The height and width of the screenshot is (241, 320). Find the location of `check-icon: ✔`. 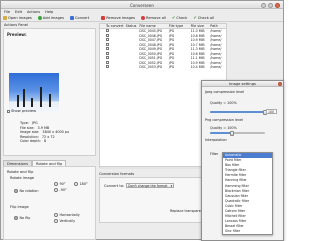

check-icon: ✔ is located at coordinates (173, 17).